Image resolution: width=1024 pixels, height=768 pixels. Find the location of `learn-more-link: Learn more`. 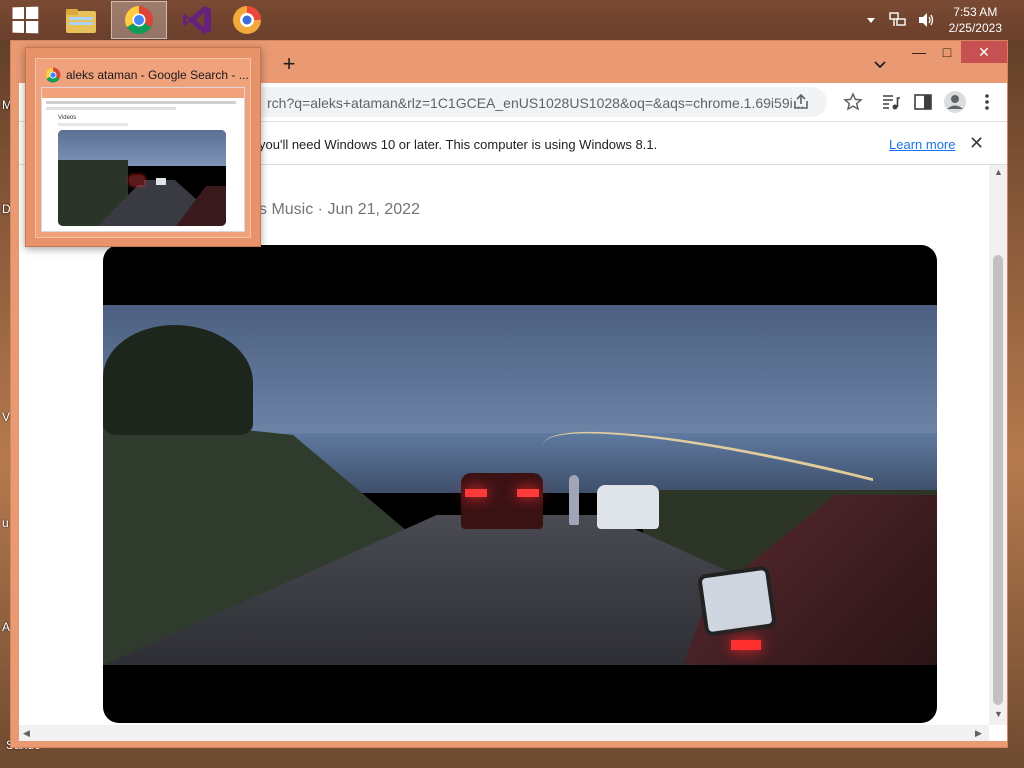

learn-more-link: Learn more is located at coordinates (922, 144).